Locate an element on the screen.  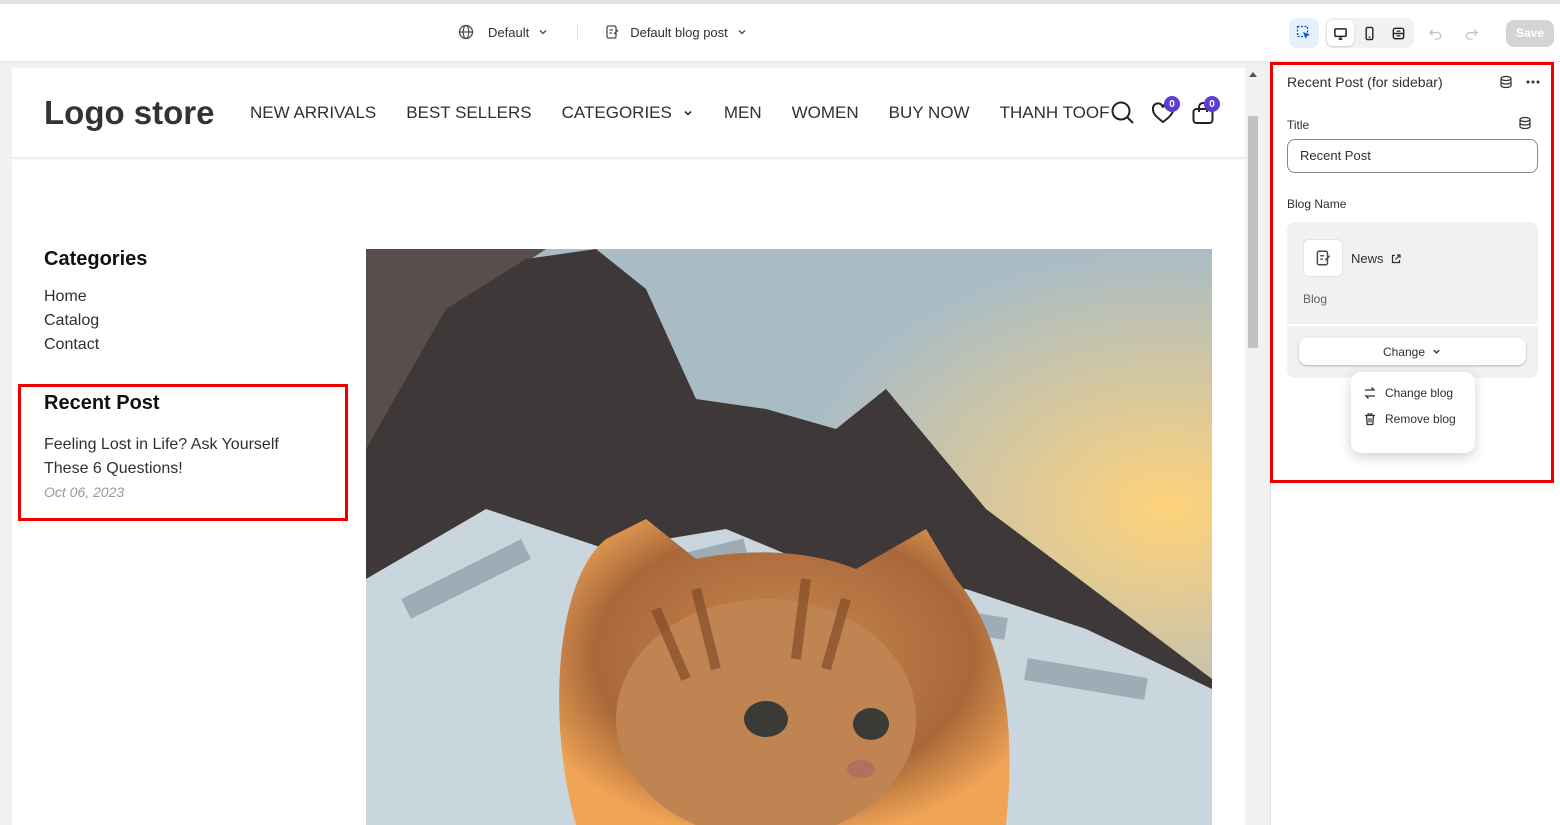
desktop-icon is located at coordinates (1340, 33).